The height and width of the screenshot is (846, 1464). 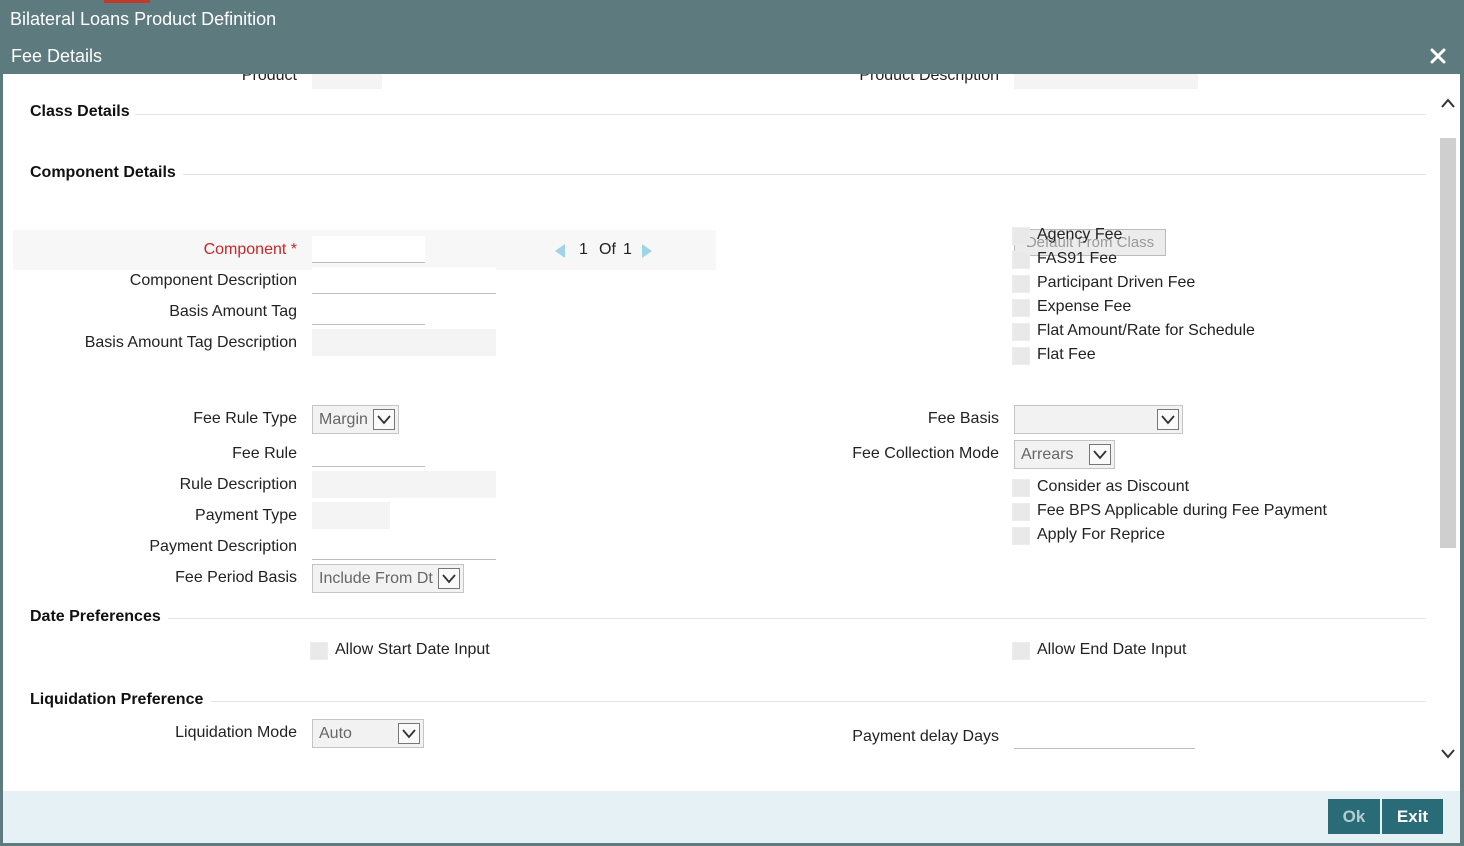 What do you see at coordinates (238, 484) in the screenshot?
I see `rule-description-label: Rule Description` at bounding box center [238, 484].